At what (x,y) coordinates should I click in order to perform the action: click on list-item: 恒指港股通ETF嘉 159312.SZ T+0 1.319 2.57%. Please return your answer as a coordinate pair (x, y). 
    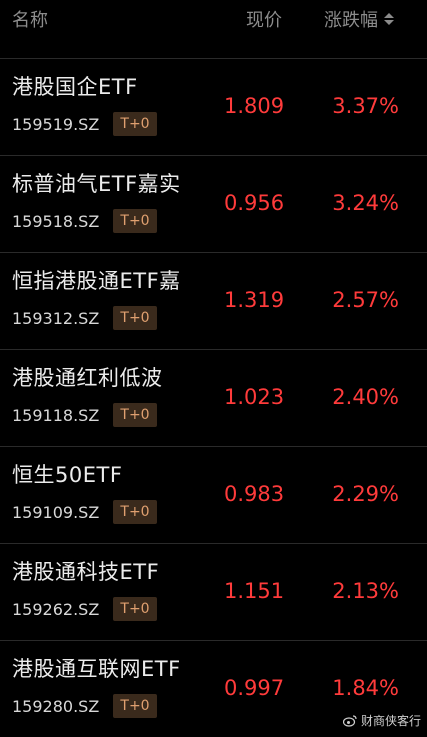
    Looking at the image, I should click on (213, 301).